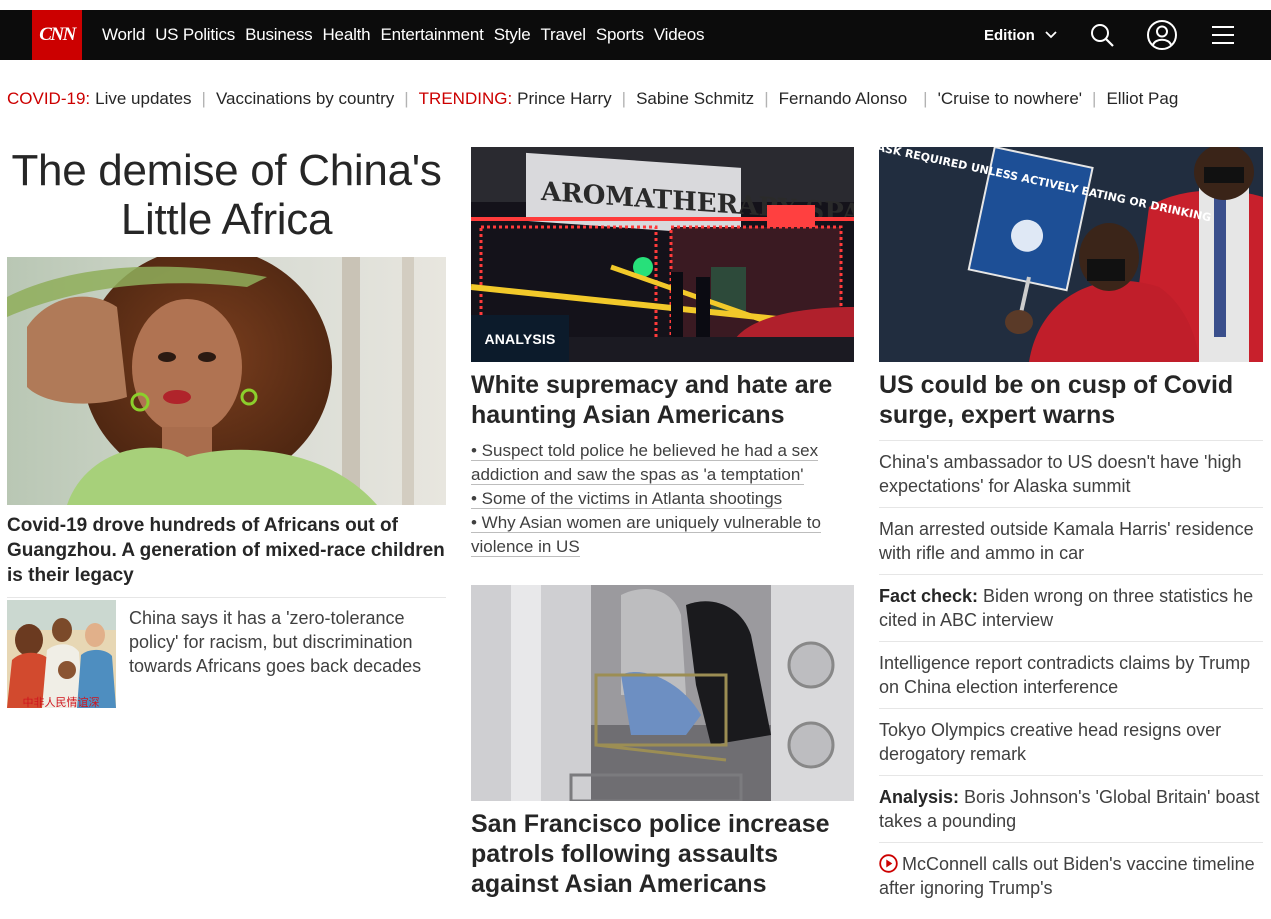 The height and width of the screenshot is (919, 1271). What do you see at coordinates (843, 99) in the screenshot?
I see `trending-link-fernando-alonso: Fernando Alonso` at bounding box center [843, 99].